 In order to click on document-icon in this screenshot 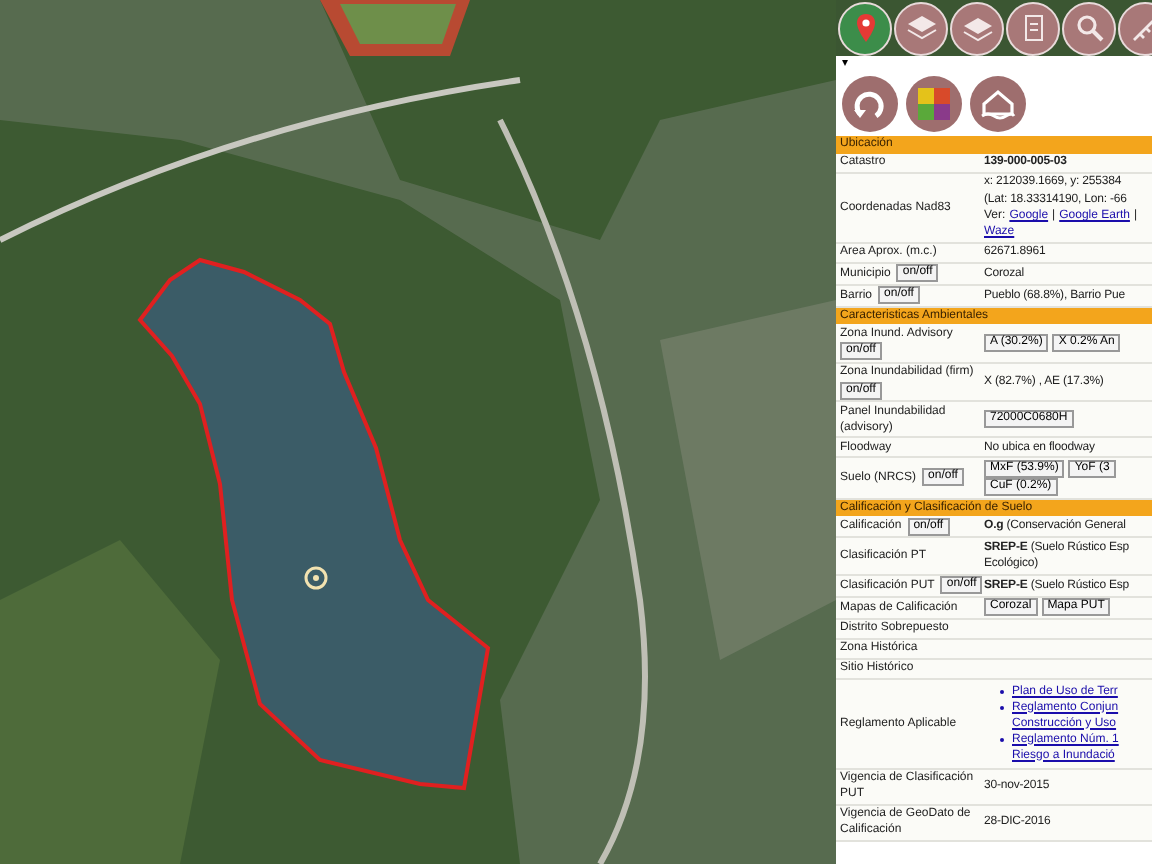, I will do `click(1033, 28)`.